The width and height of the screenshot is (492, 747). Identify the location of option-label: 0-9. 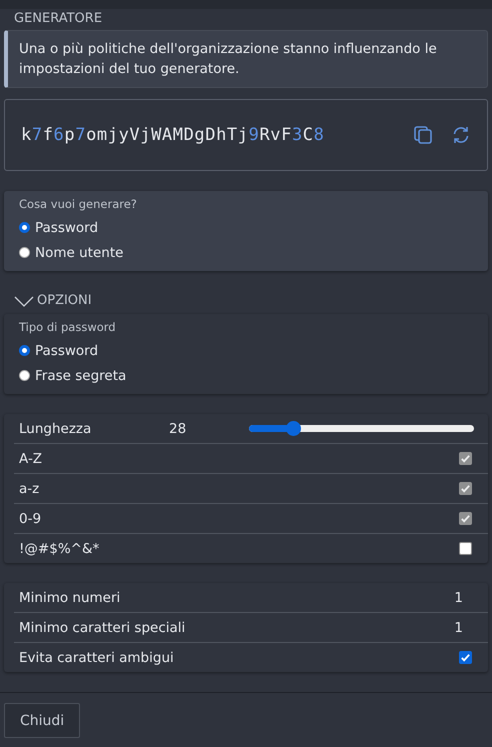
(30, 518).